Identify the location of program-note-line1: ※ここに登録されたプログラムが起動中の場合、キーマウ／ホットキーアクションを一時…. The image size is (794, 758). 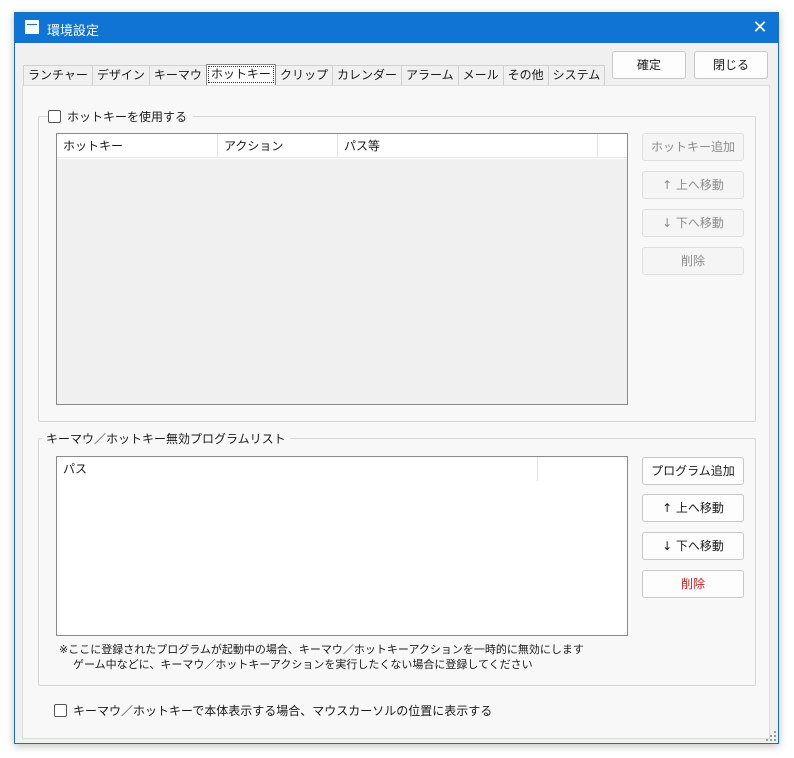
(321, 649).